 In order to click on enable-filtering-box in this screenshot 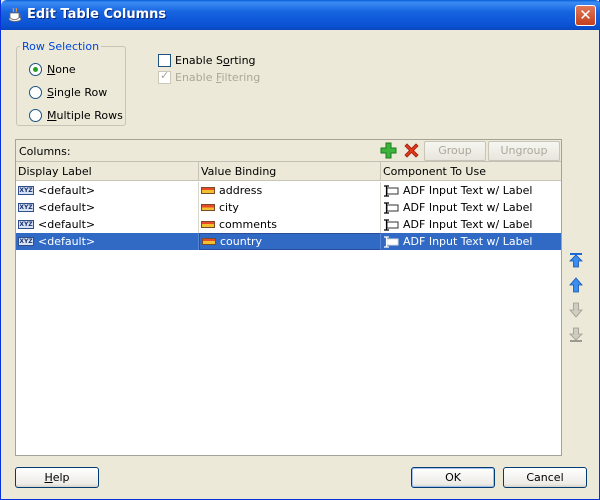, I will do `click(164, 76)`.